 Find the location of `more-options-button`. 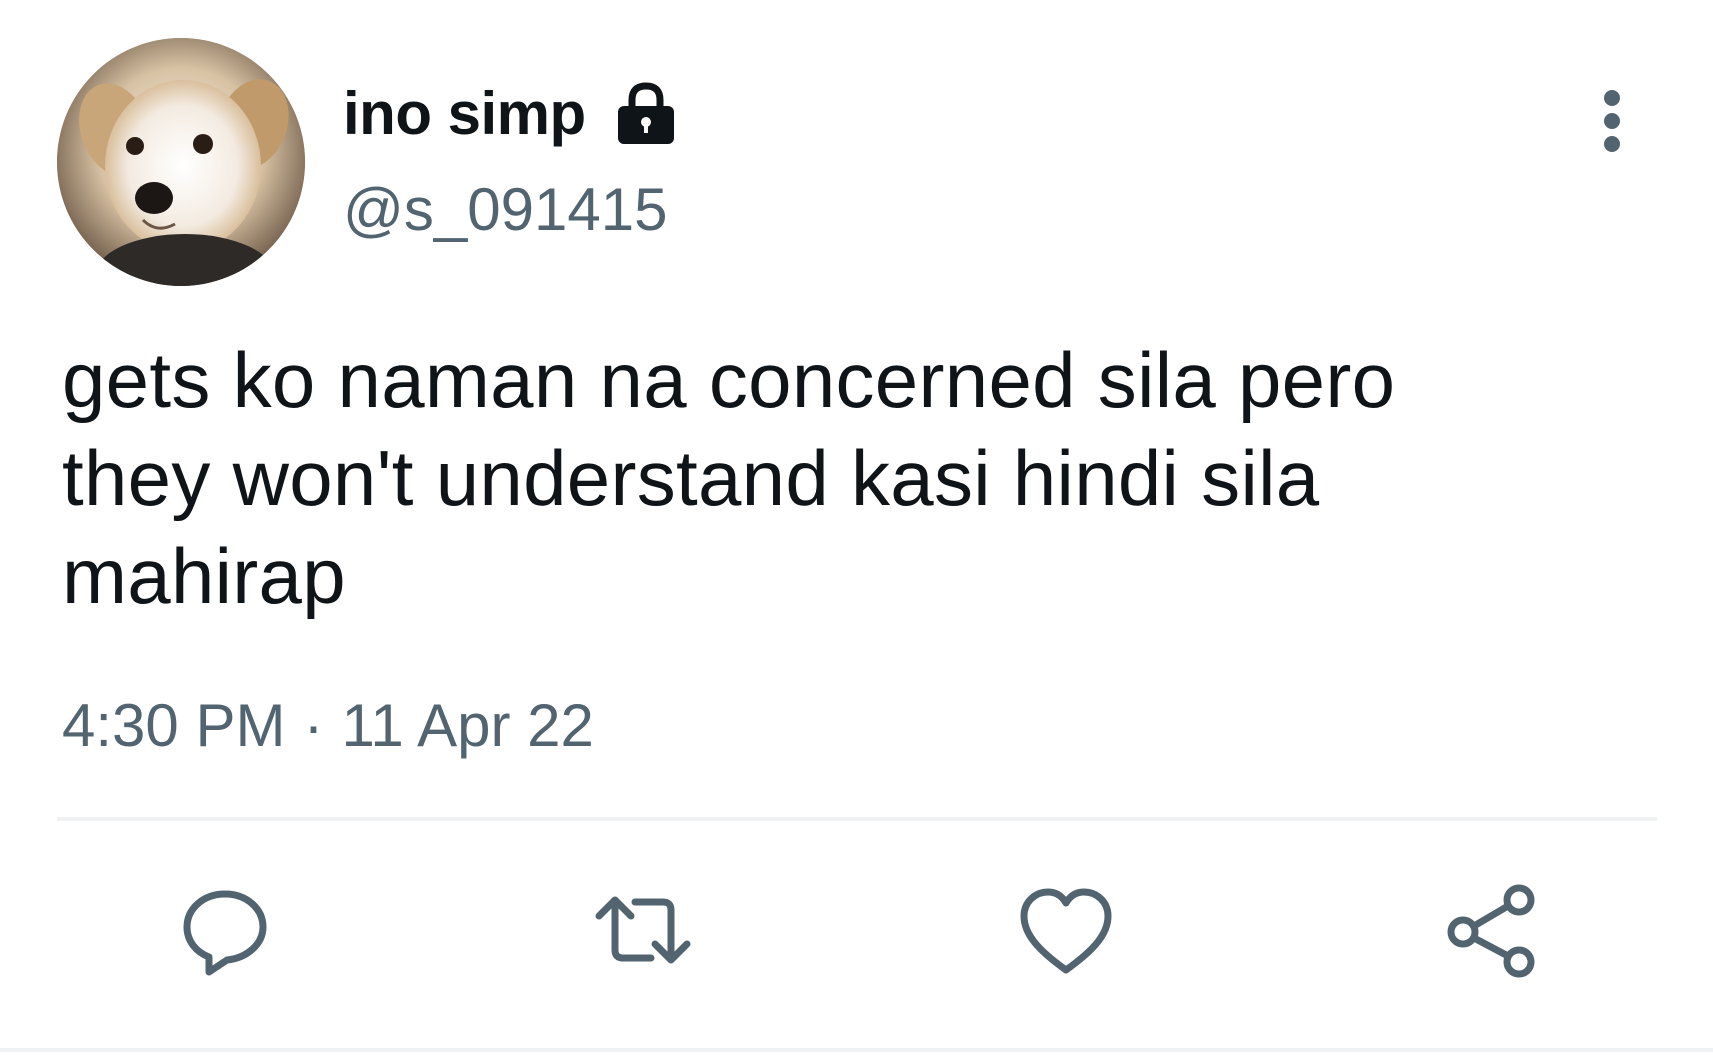

more-options-button is located at coordinates (1612, 121).